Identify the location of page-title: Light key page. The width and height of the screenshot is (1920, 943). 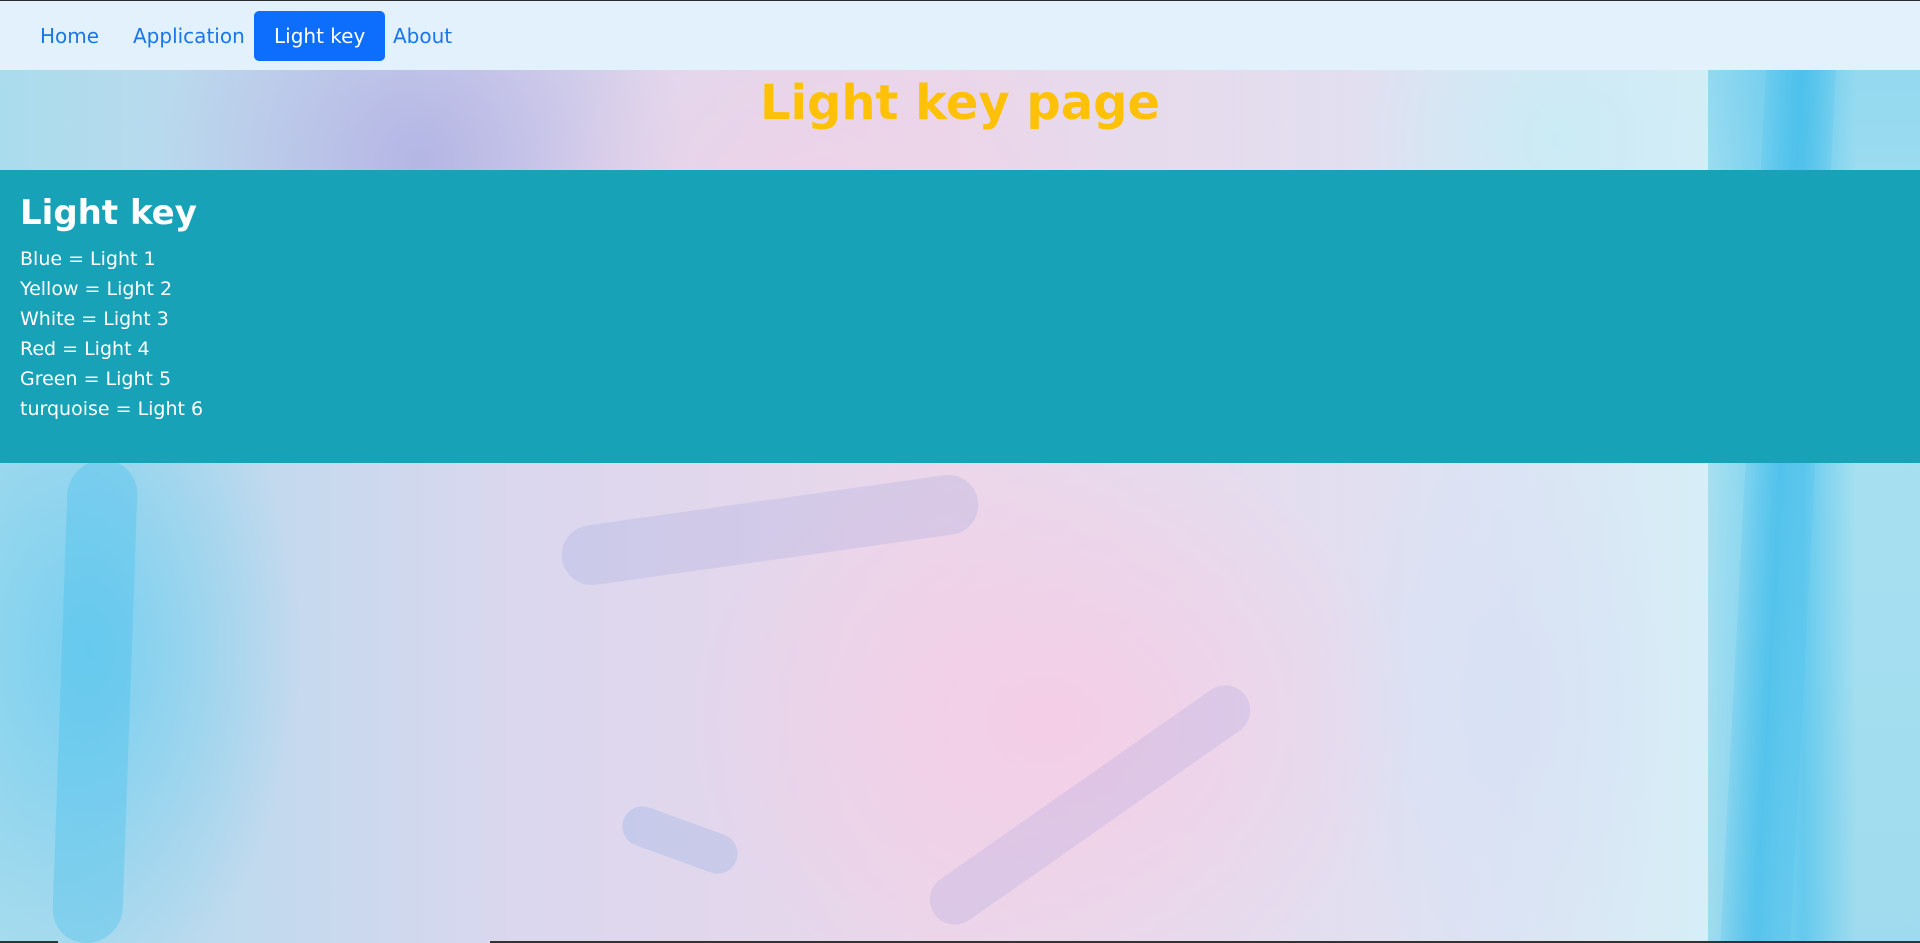
(960, 103).